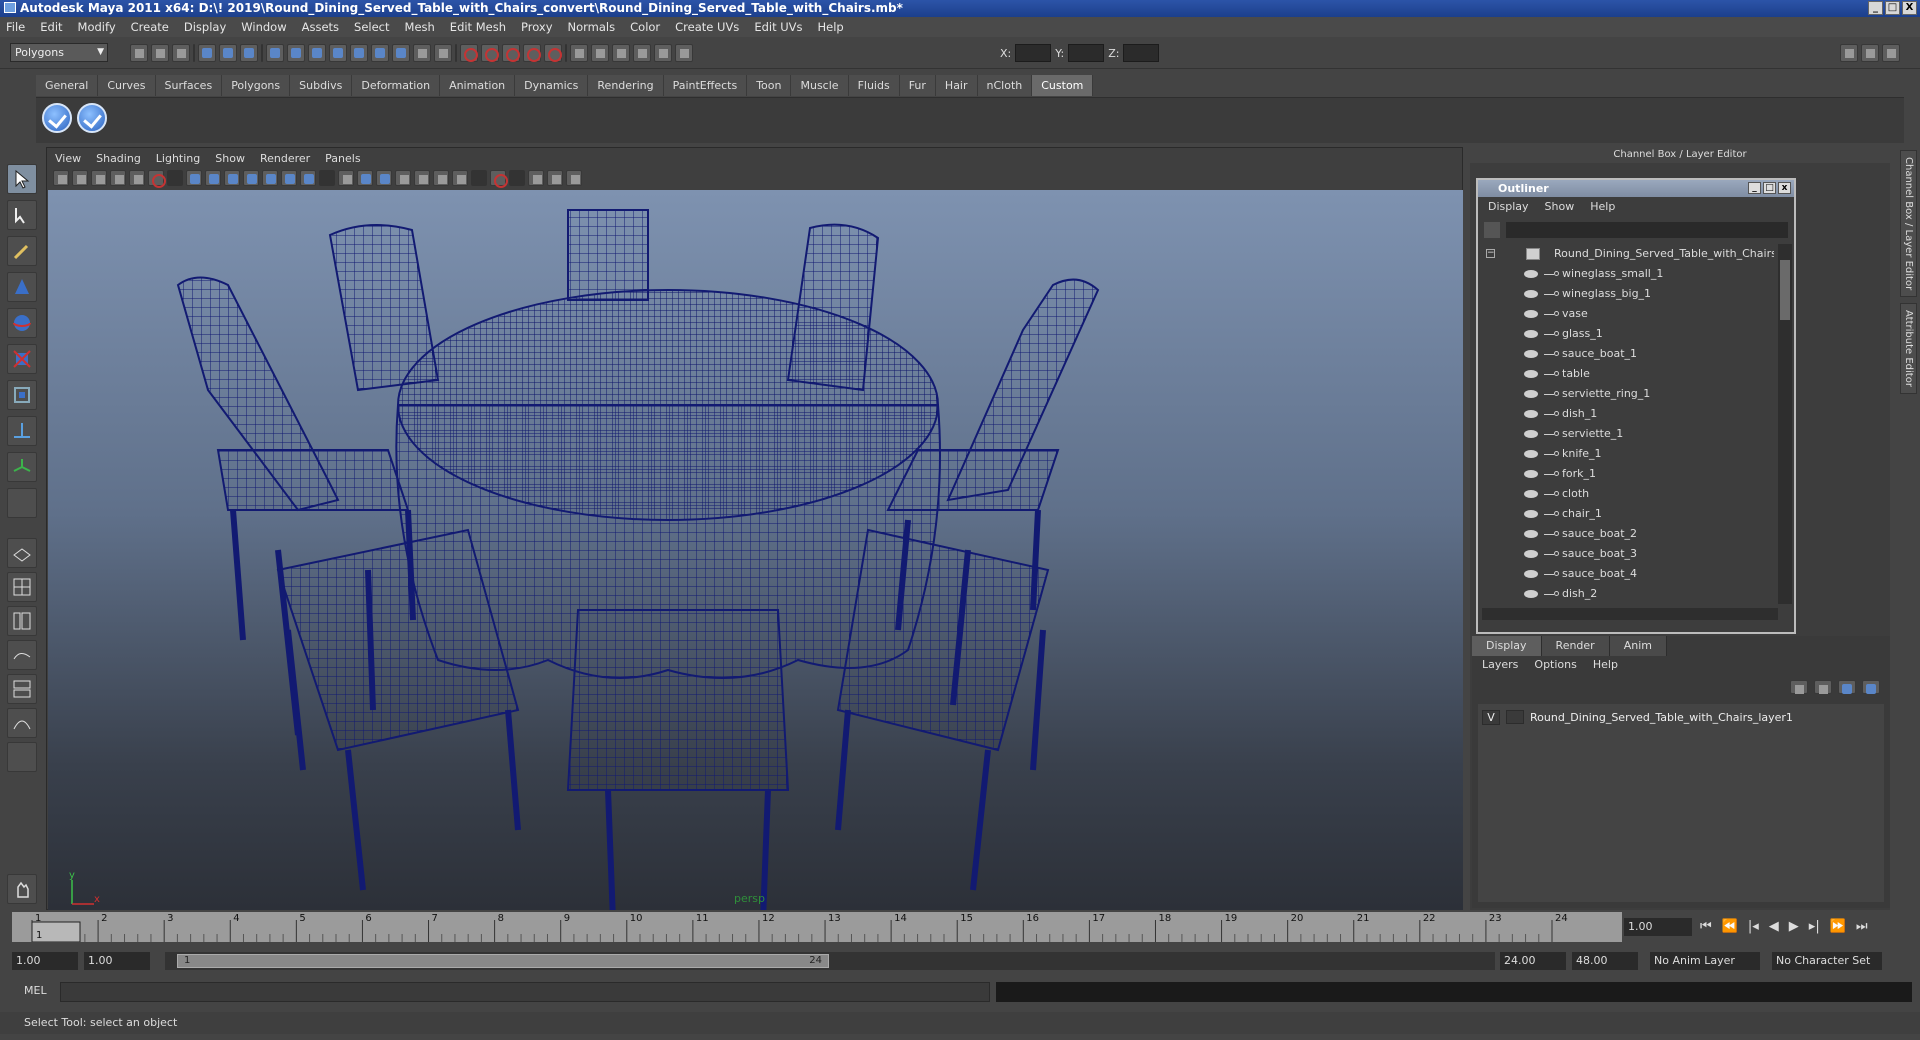 This screenshot has height=1040, width=1920. Describe the element at coordinates (1892, 8) in the screenshot. I see `maximize-button: □` at that location.